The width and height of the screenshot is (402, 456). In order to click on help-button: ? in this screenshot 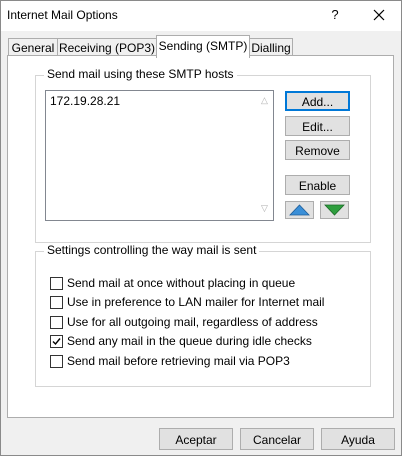, I will do `click(335, 14)`.